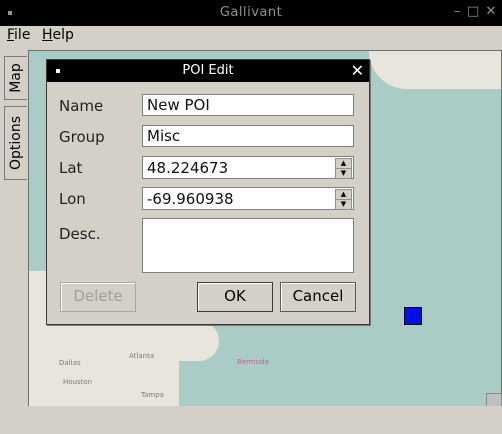  I want to click on tab-options: Options, so click(15, 143).